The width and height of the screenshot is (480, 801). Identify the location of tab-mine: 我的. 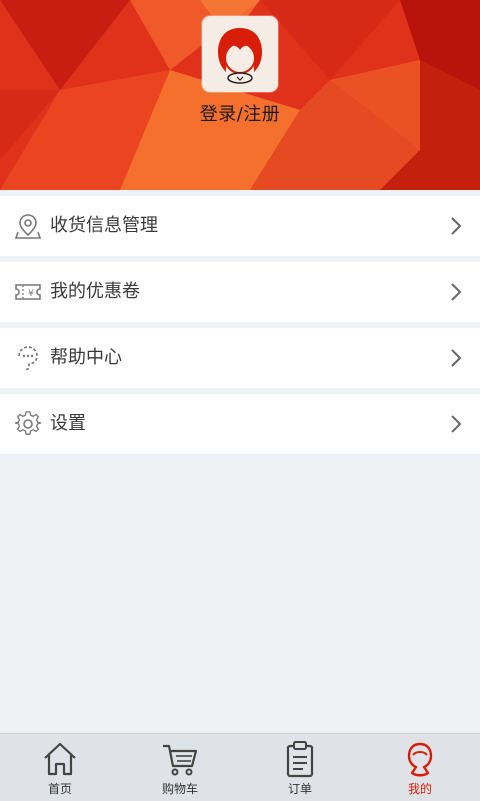
(420, 767).